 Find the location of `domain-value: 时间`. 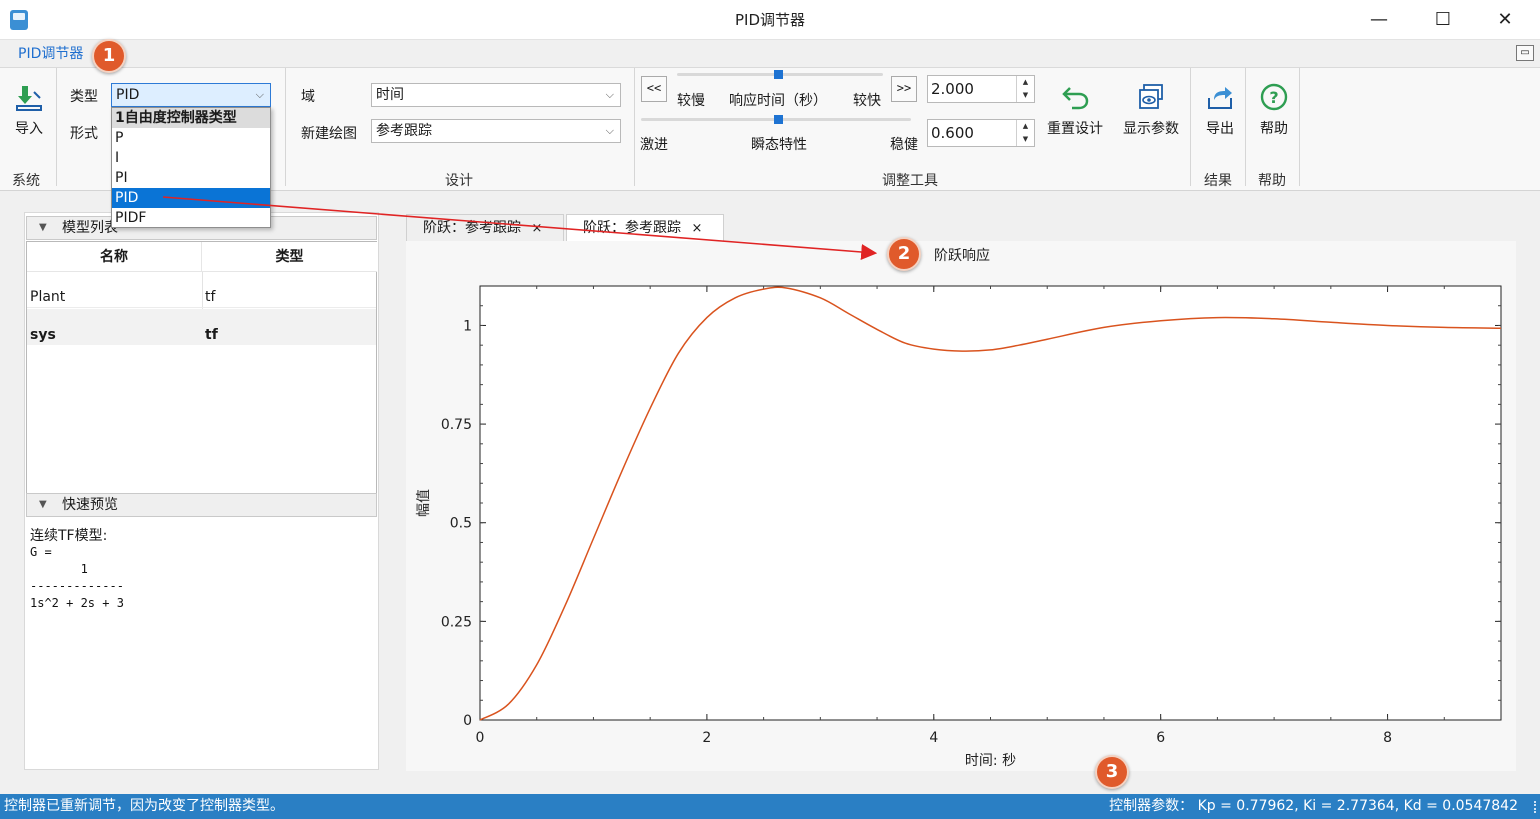

domain-value: 时间 is located at coordinates (390, 95).